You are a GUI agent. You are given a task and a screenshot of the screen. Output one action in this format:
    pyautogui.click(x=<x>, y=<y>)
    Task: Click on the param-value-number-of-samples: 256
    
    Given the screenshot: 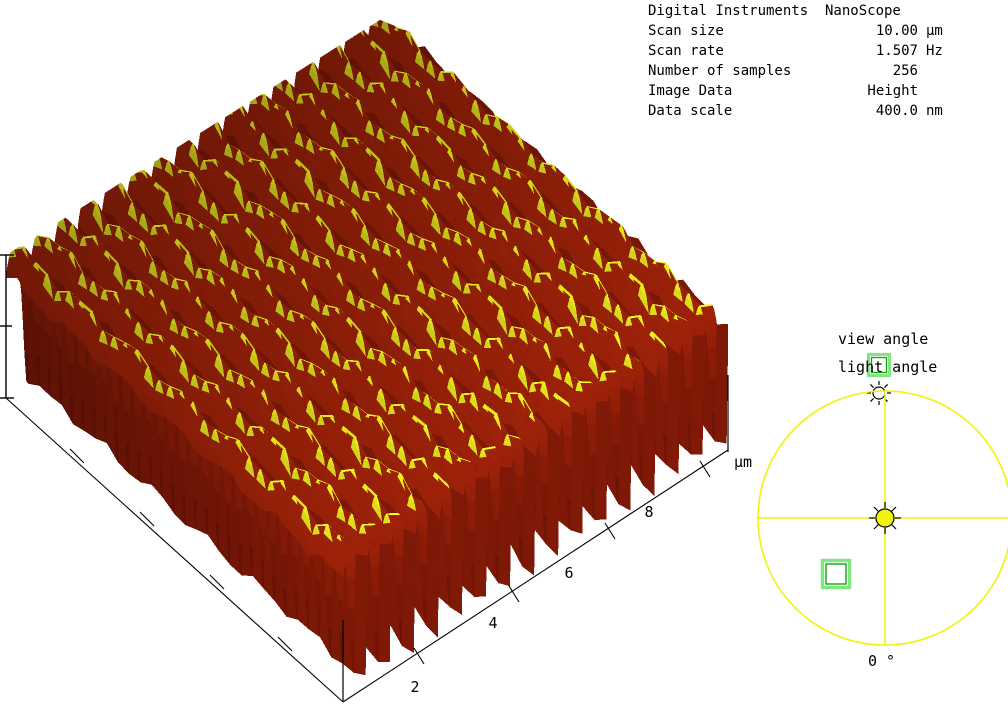 What is the action you would take?
    pyautogui.click(x=905, y=71)
    